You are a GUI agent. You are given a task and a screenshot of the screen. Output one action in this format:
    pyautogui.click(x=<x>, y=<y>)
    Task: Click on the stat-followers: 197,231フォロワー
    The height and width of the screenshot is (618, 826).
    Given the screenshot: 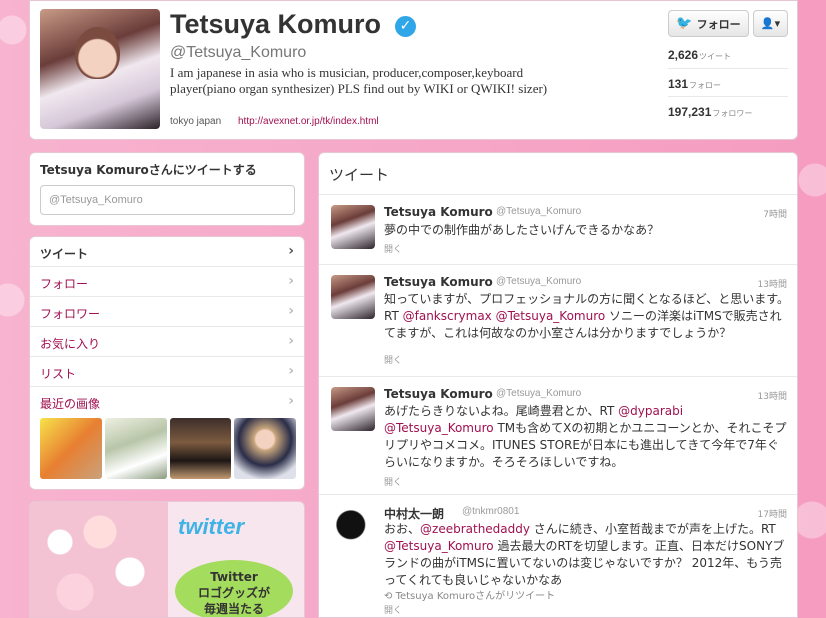 What is the action you would take?
    pyautogui.click(x=728, y=112)
    